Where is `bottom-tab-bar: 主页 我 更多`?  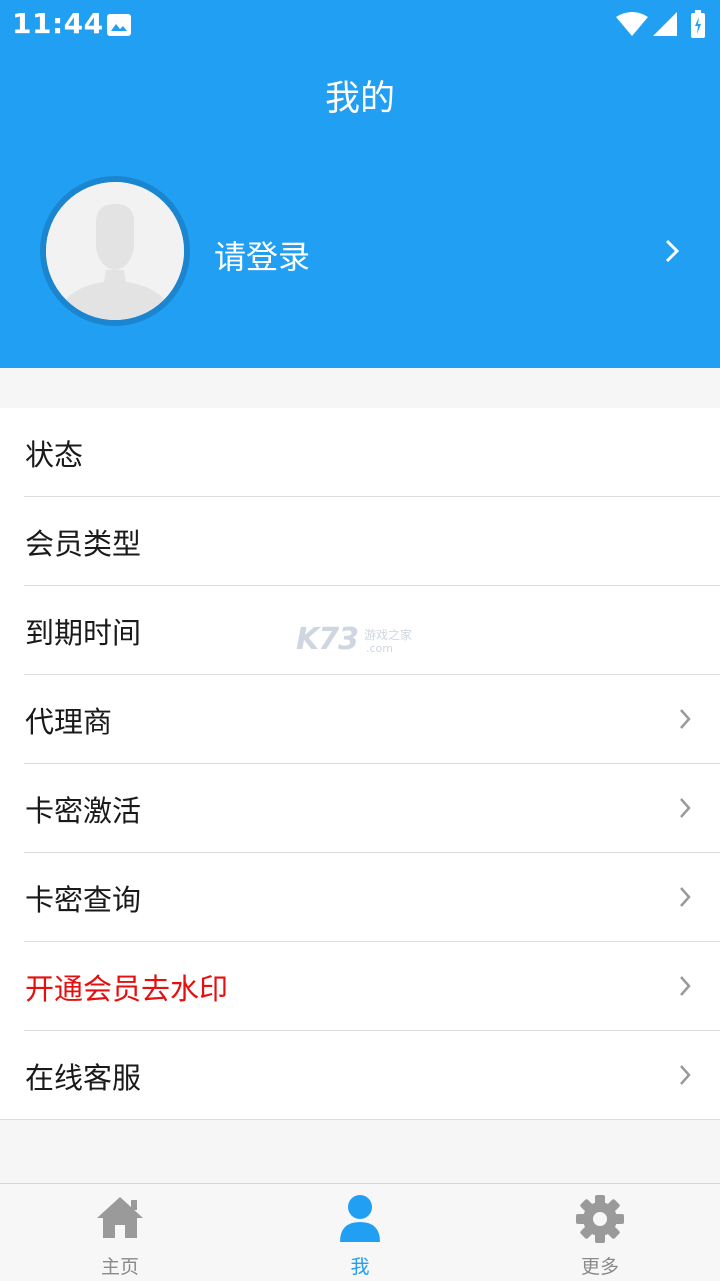 bottom-tab-bar: 主页 我 更多 is located at coordinates (360, 1232).